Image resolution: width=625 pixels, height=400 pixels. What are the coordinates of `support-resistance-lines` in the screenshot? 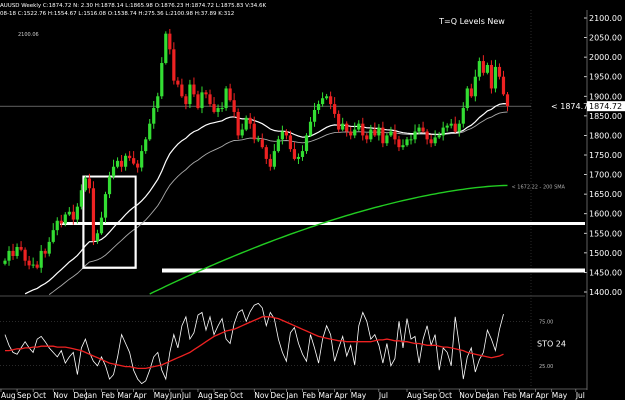 It's located at (322, 247).